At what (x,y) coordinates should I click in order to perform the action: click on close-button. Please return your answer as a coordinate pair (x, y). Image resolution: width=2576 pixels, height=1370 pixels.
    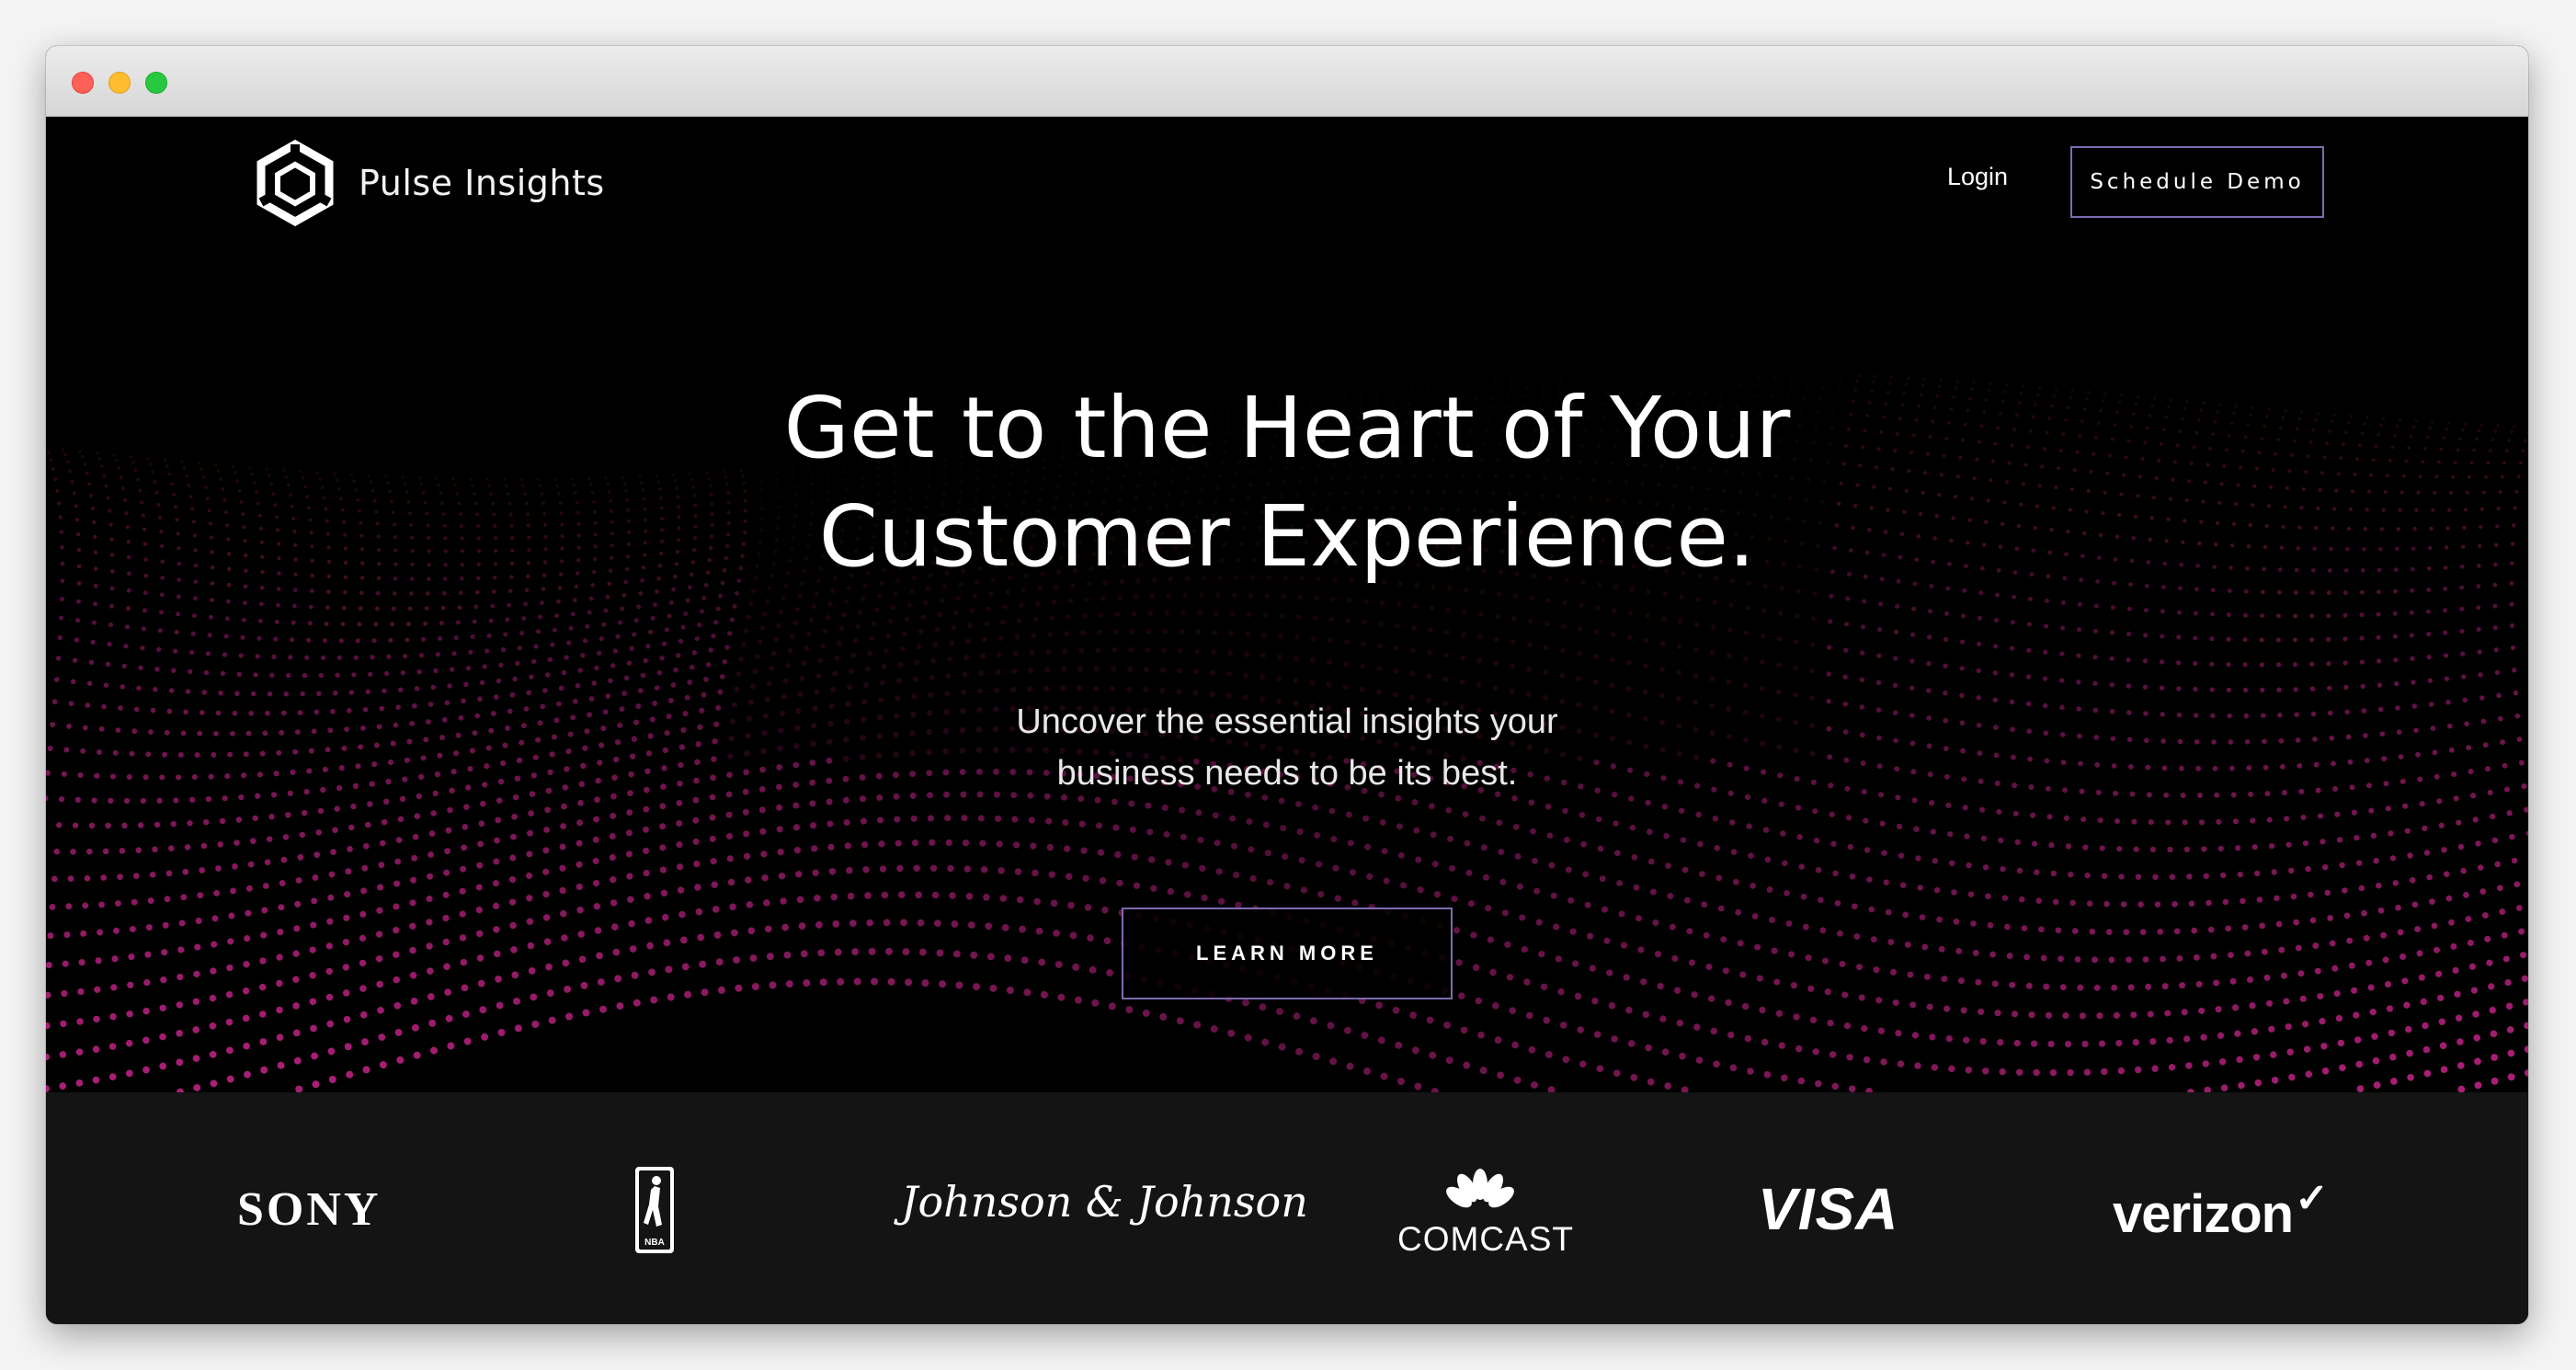
    Looking at the image, I should click on (83, 83).